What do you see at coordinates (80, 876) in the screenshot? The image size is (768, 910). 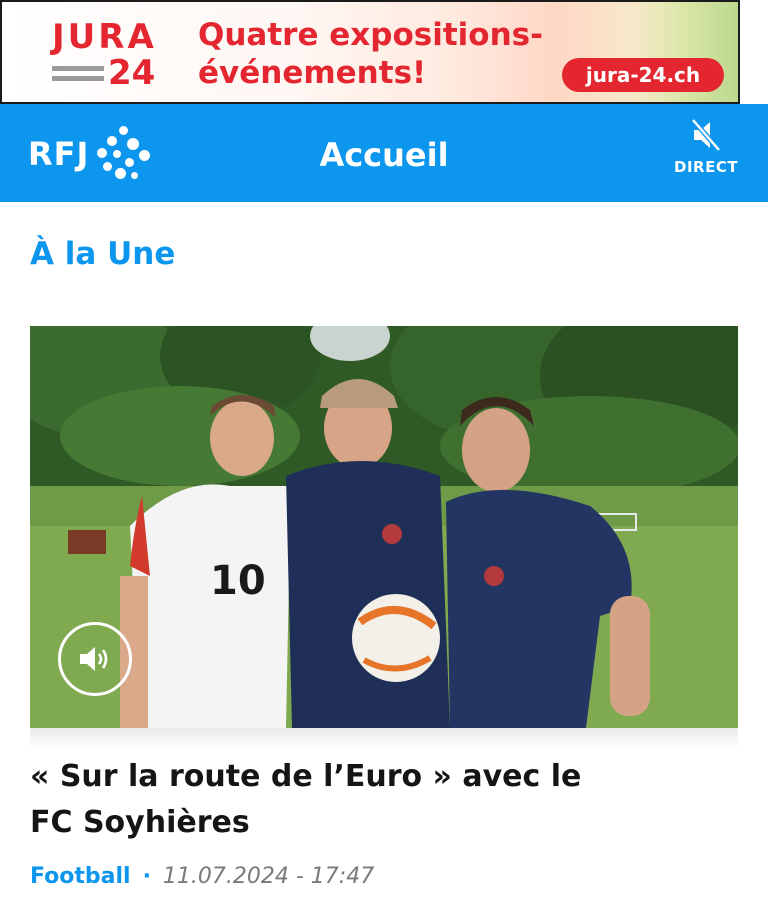 I see `category-link: Football` at bounding box center [80, 876].